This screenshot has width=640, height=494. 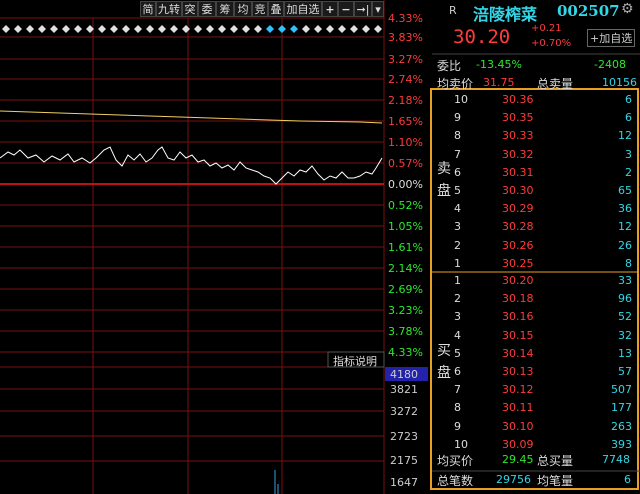 What do you see at coordinates (616, 459) in the screenshot?
I see `total-buy-value: 7748` at bounding box center [616, 459].